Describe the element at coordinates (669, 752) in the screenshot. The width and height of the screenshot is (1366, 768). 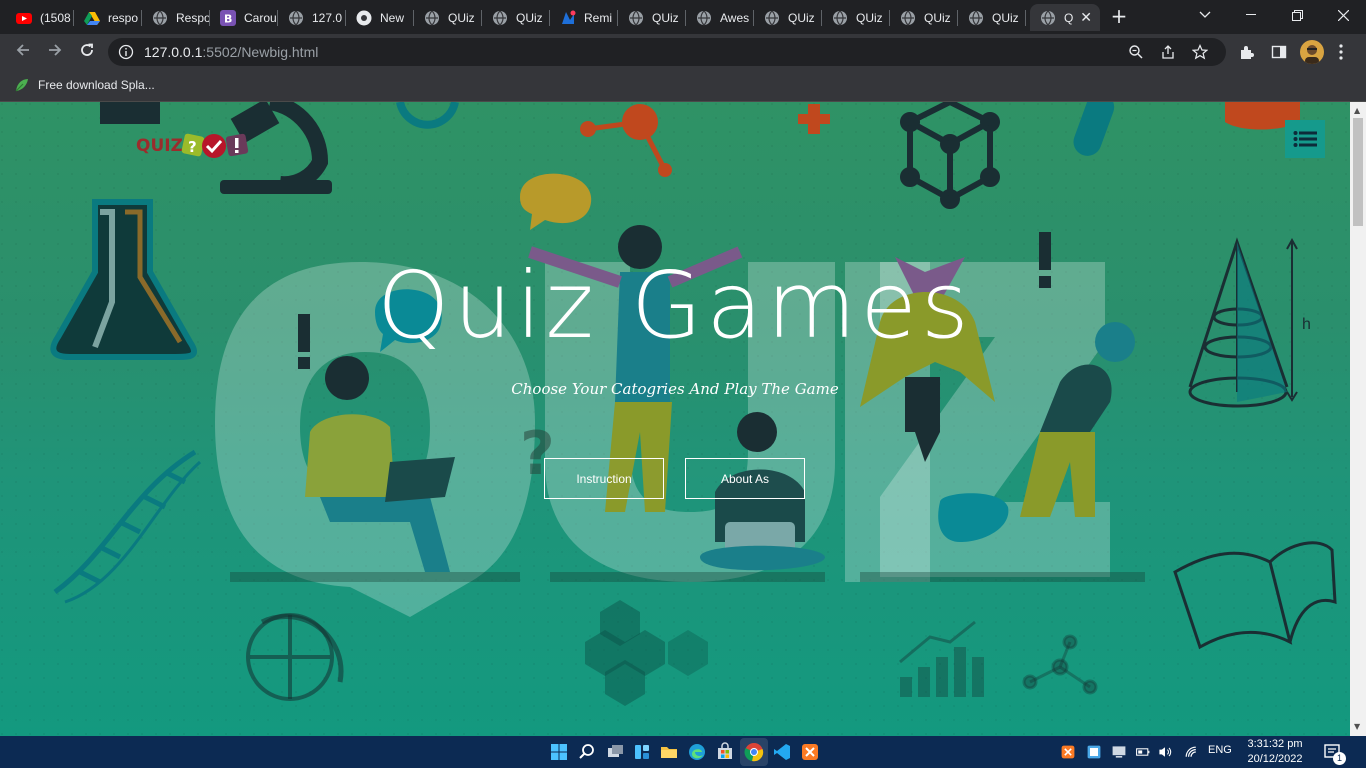
I see `file-explorer-icon` at that location.